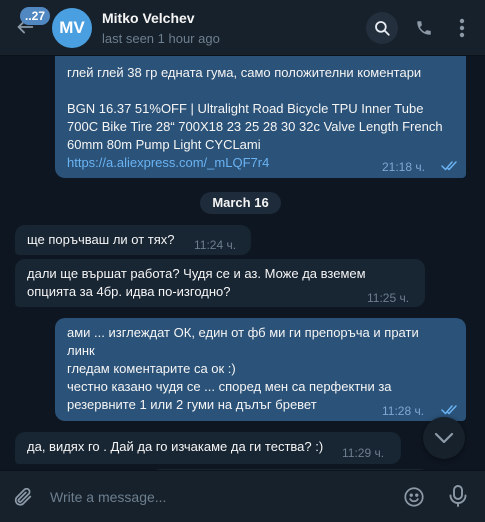  Describe the element at coordinates (363, 453) in the screenshot. I see `message-time: 11:29 ч.` at that location.